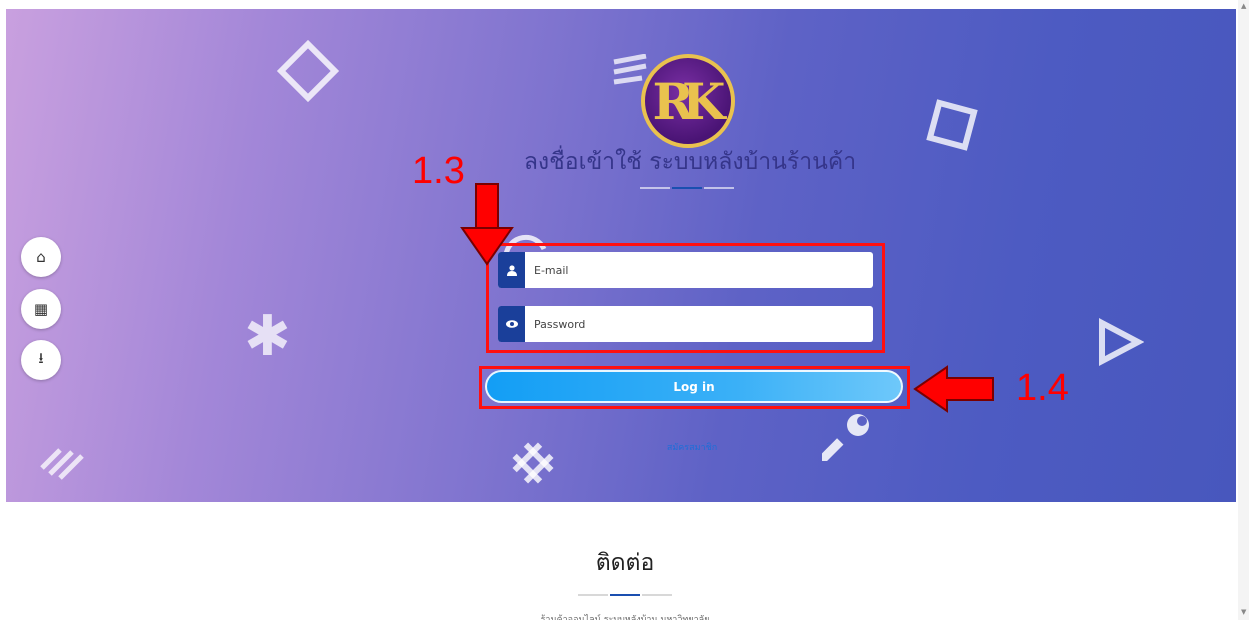 Image resolution: width=1249 pixels, height=620 pixels. I want to click on logo-text: RK, so click(688, 101).